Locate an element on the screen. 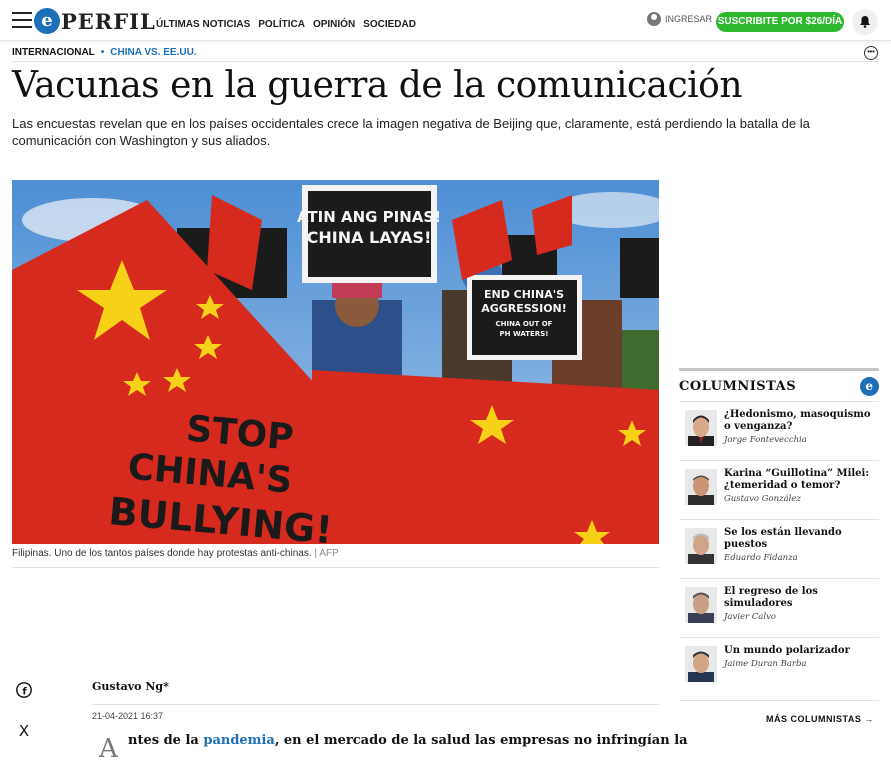 This screenshot has width=891, height=764. columnist-headline: El regreso de los simuladores is located at coordinates (799, 598).